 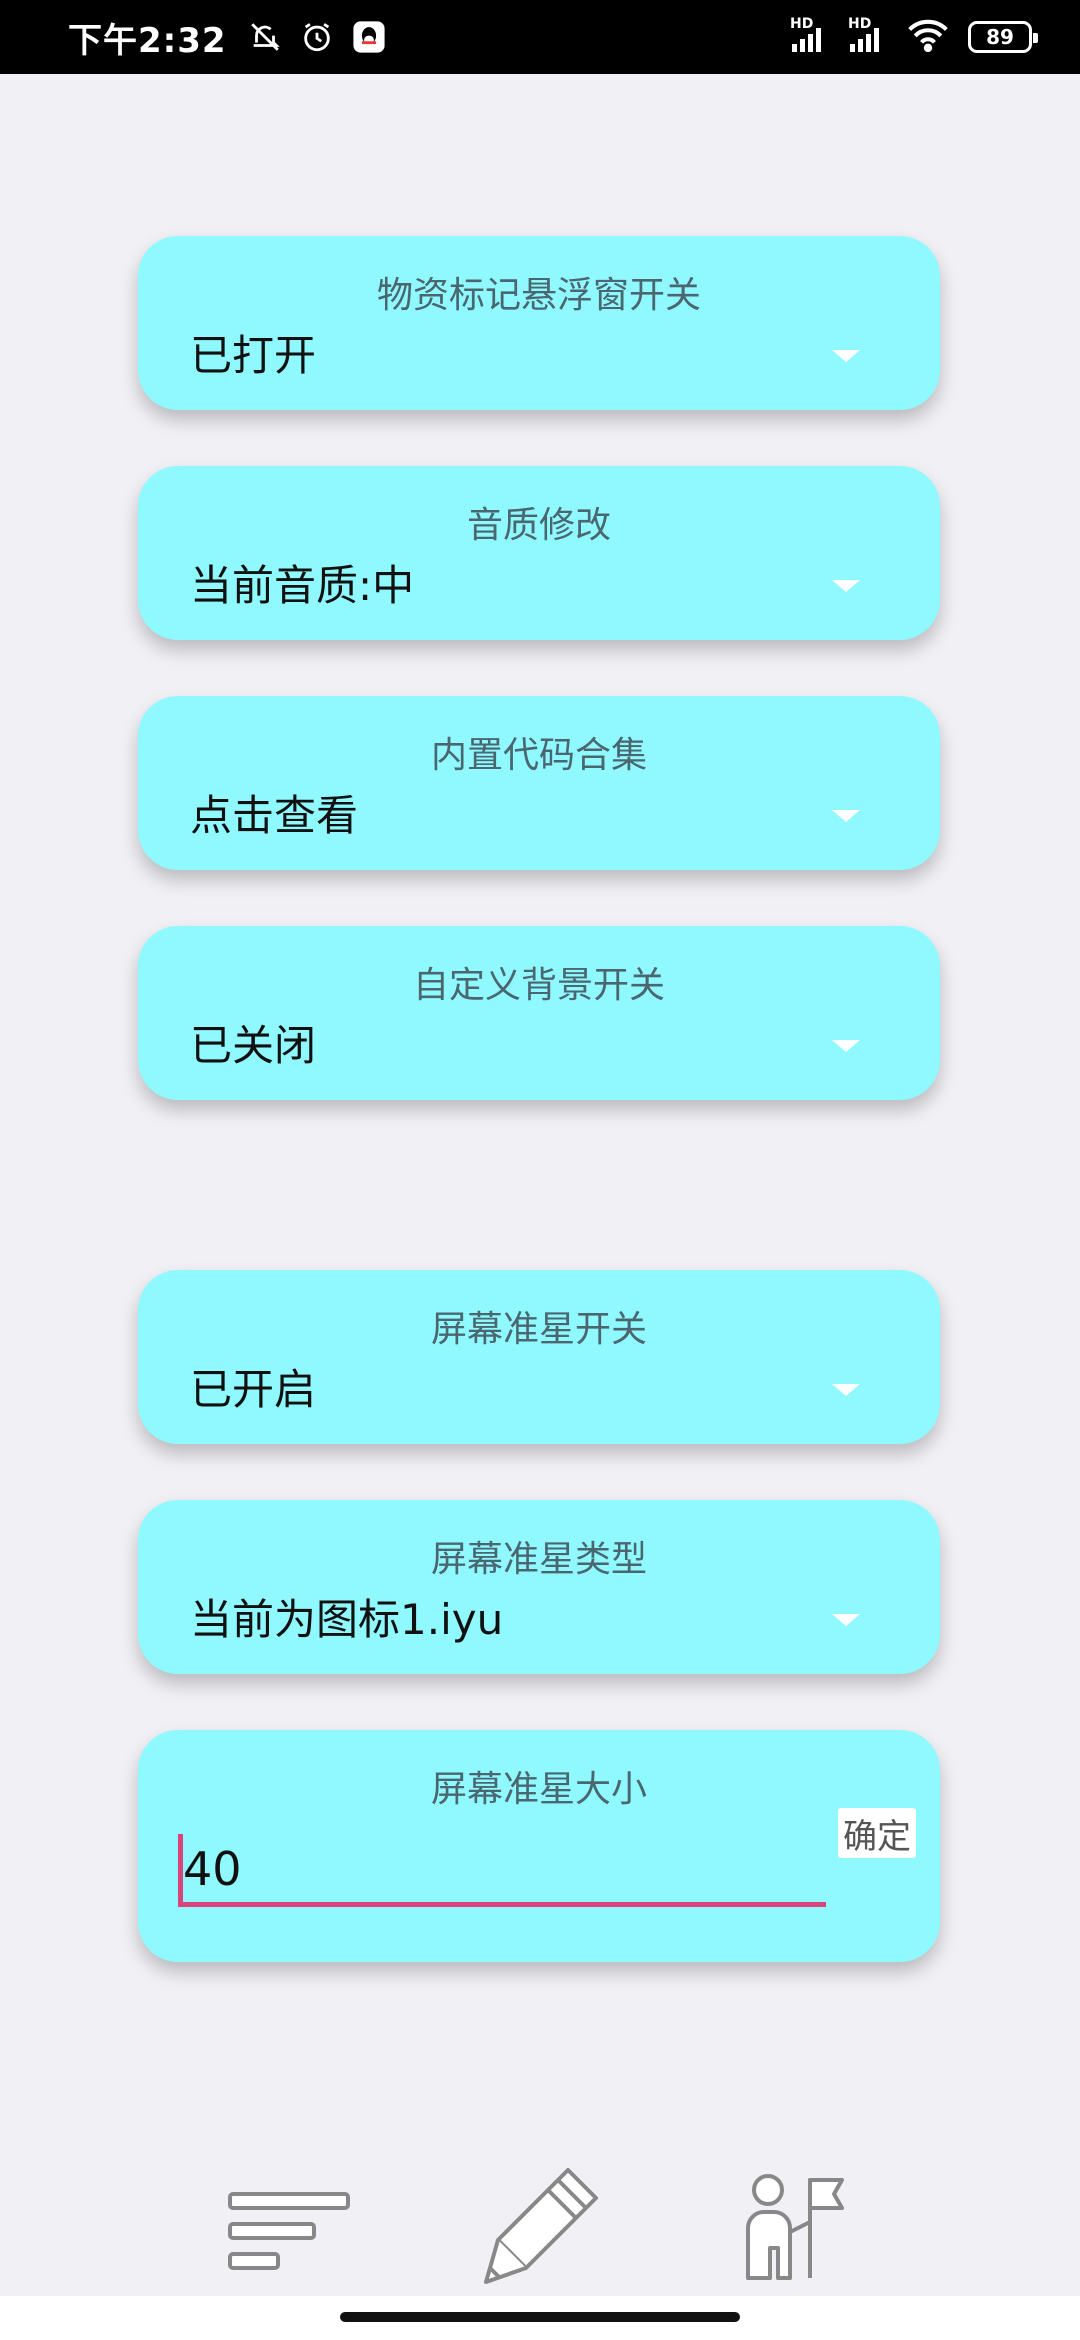 I want to click on card-value: 当前为图标1.iyu, so click(x=347, y=1619).